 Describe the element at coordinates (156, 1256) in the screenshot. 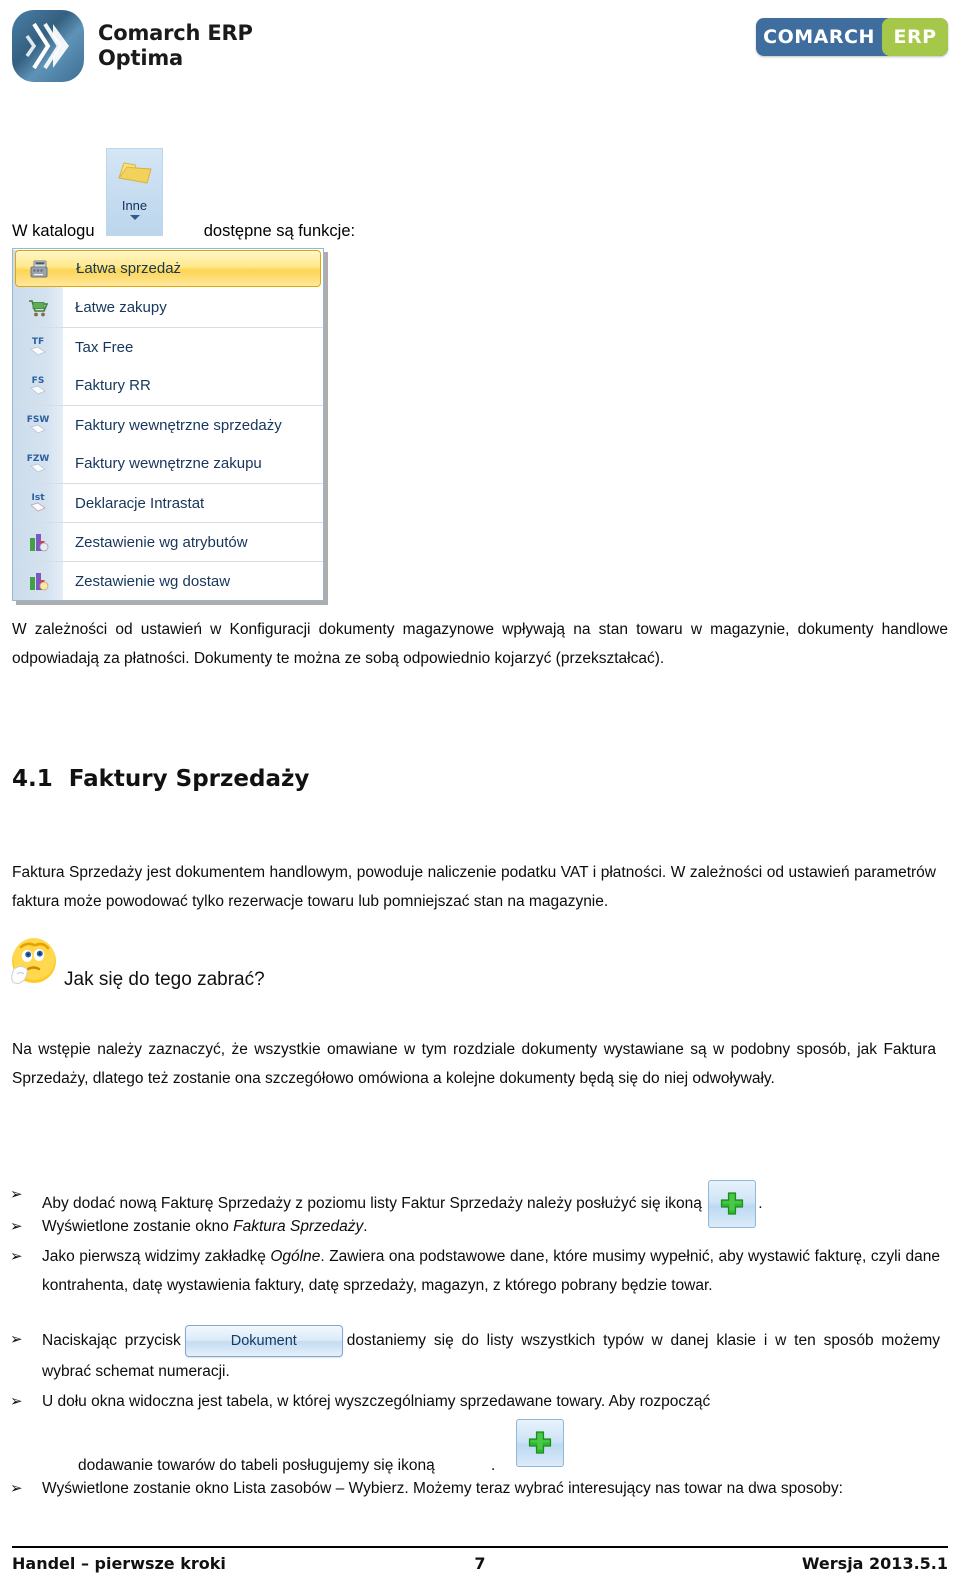

I see `bullet-text: Jako pierwszą widzimy zakładkę` at that location.